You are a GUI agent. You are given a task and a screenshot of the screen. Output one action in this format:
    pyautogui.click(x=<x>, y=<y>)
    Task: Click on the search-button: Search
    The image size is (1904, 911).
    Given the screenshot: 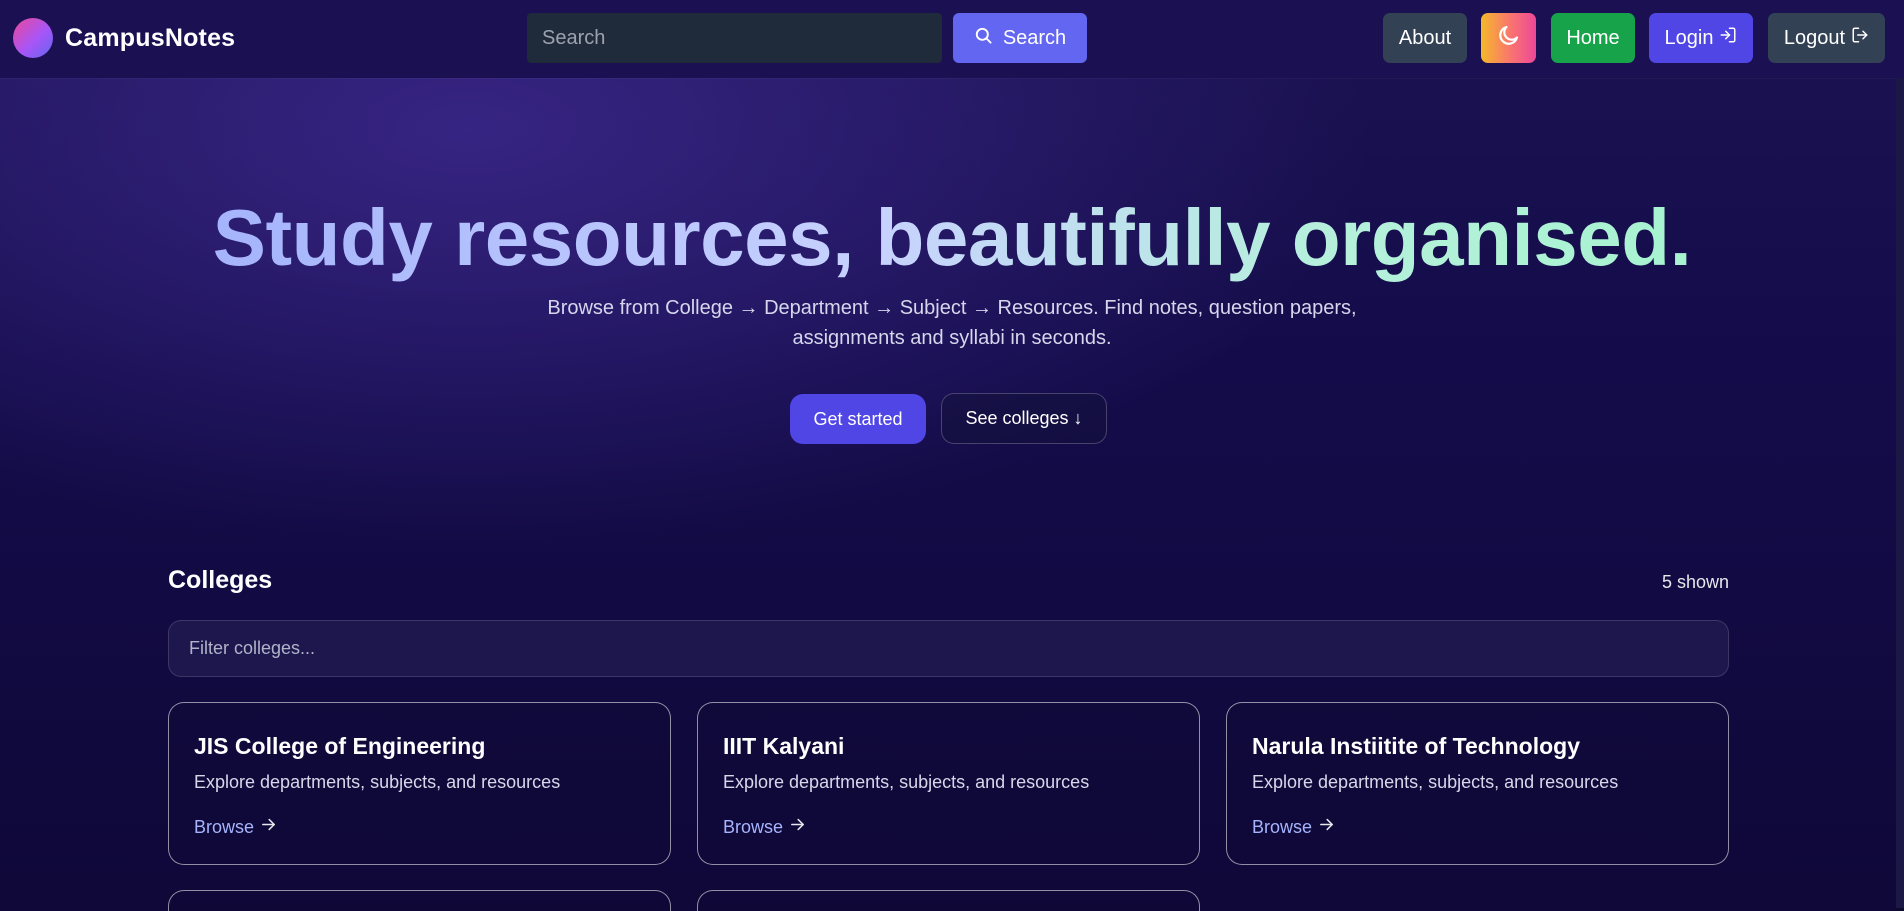 What is the action you would take?
    pyautogui.click(x=1020, y=38)
    